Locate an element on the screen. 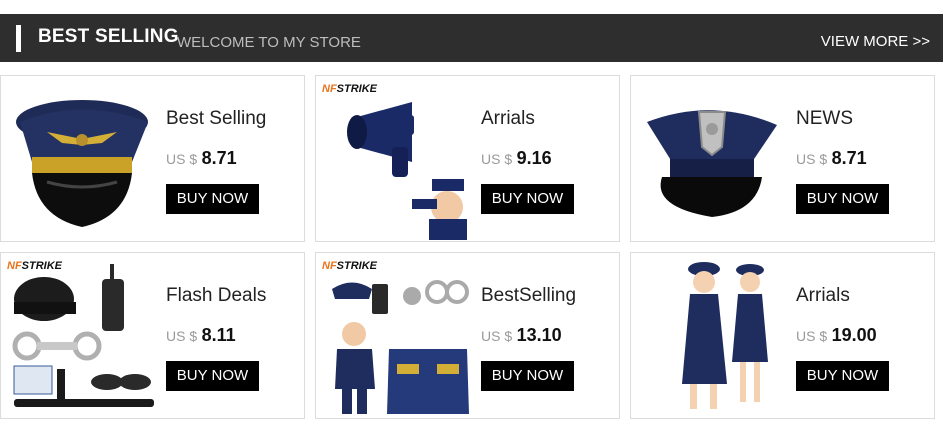  product-card: NFSTRIKE Flash Deals US $ 8.11 BUY NOW is located at coordinates (152, 335).